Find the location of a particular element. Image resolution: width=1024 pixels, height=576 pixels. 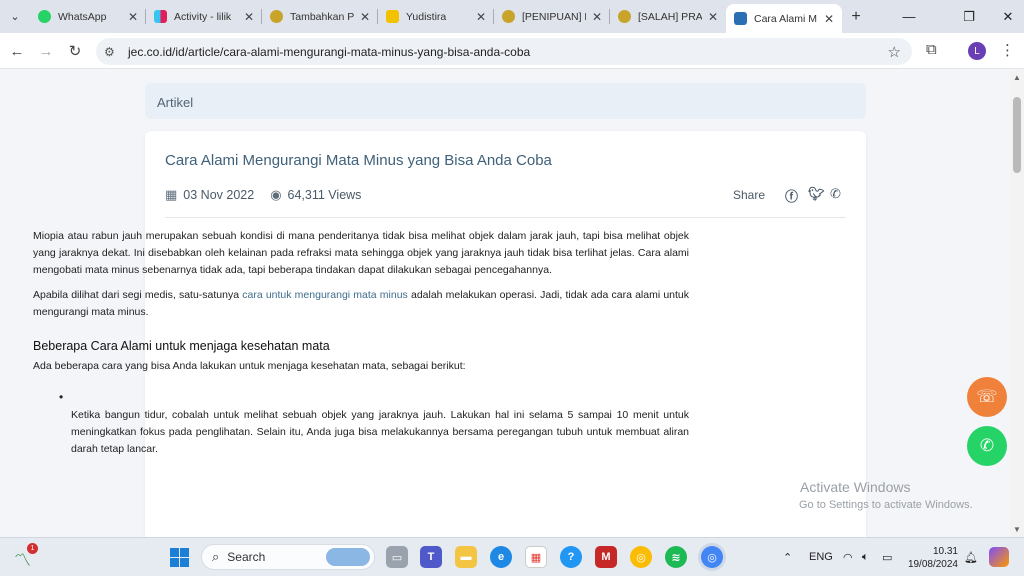

start-button is located at coordinates (179, 557).